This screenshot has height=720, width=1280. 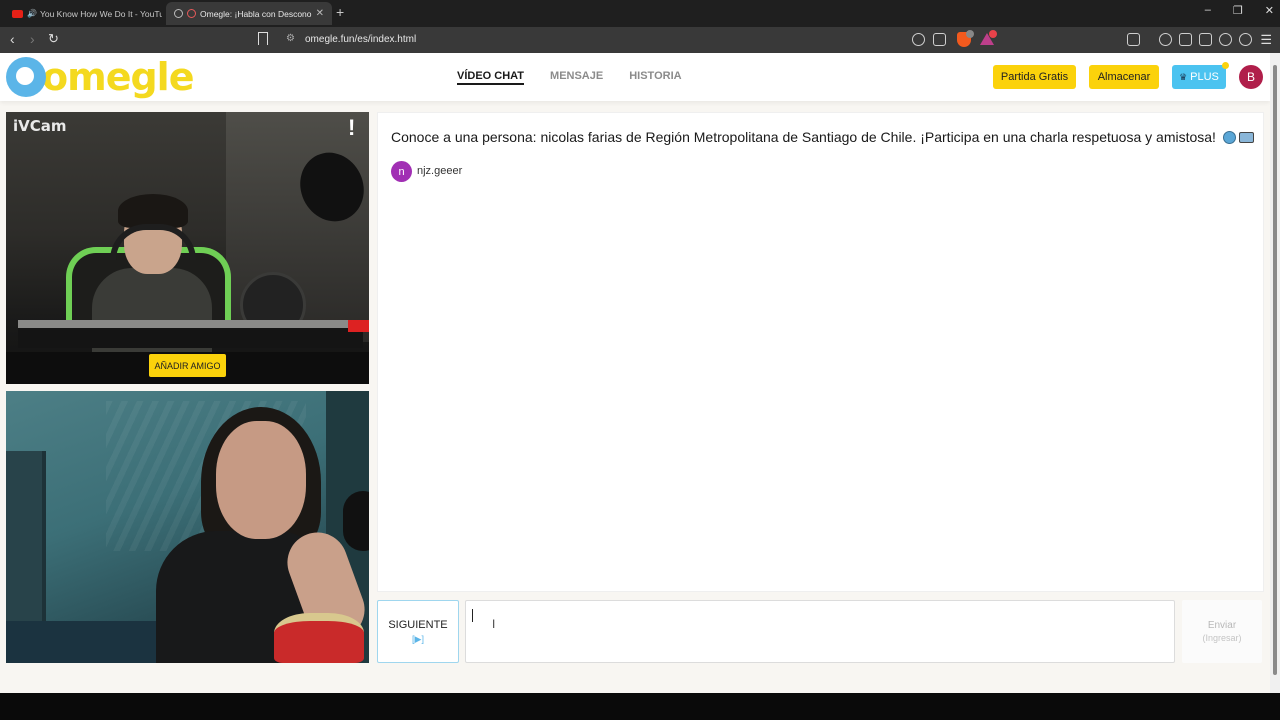 I want to click on notification-dot, so click(x=1225, y=65).